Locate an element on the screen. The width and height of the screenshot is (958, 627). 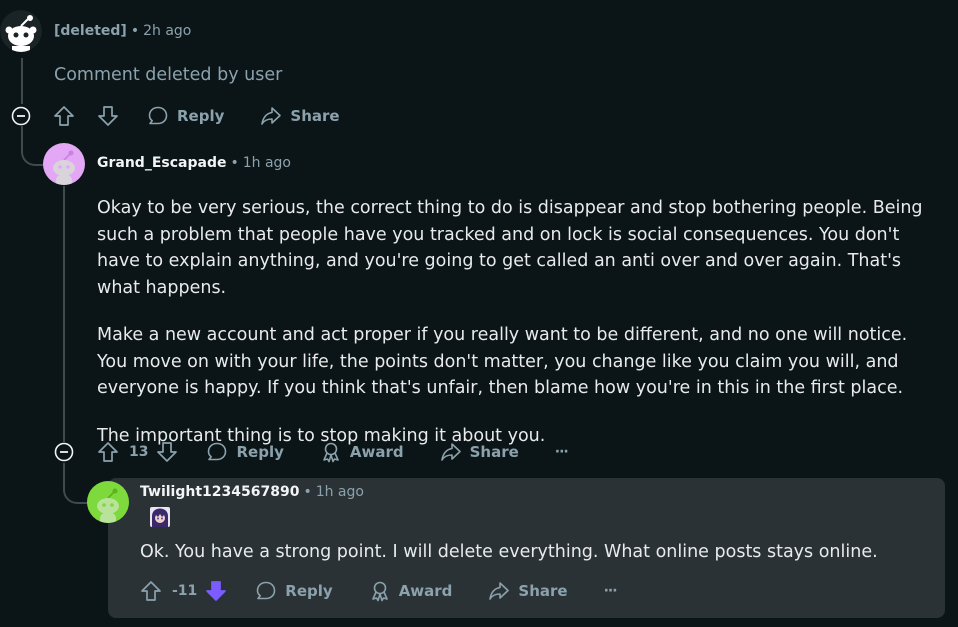
vote-score: 13 is located at coordinates (139, 452).